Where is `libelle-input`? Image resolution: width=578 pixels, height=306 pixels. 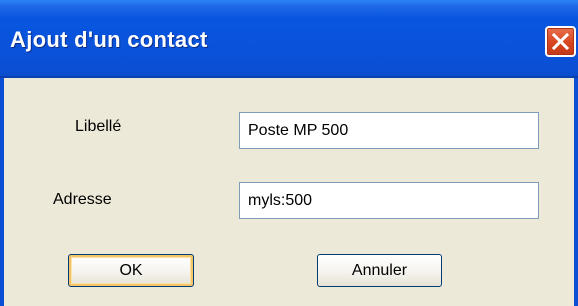
libelle-input is located at coordinates (389, 130).